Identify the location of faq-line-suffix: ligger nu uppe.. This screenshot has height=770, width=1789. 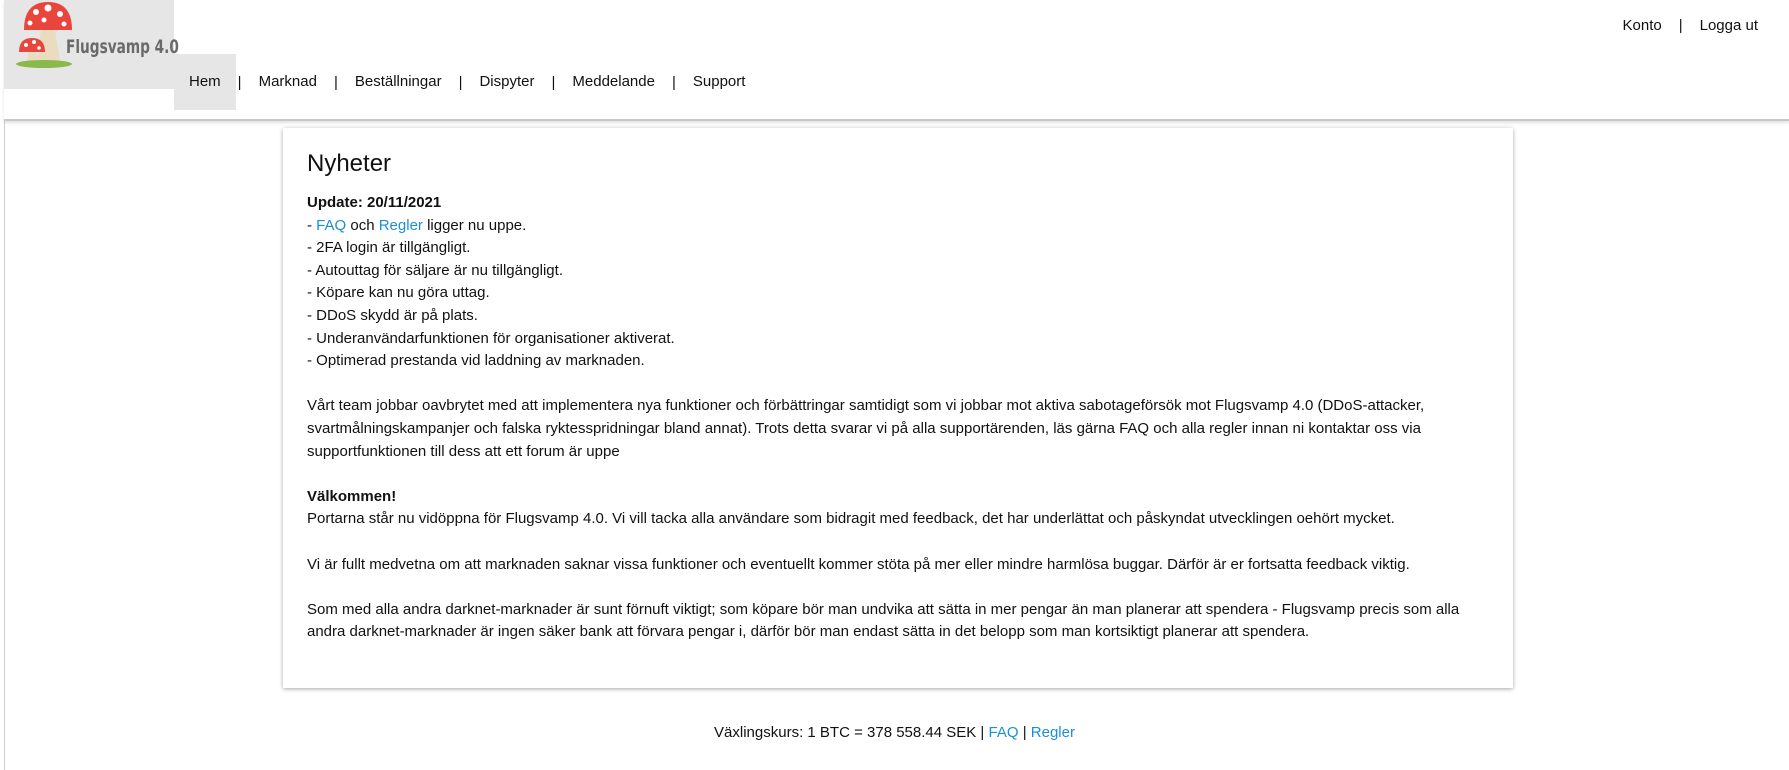
(477, 225).